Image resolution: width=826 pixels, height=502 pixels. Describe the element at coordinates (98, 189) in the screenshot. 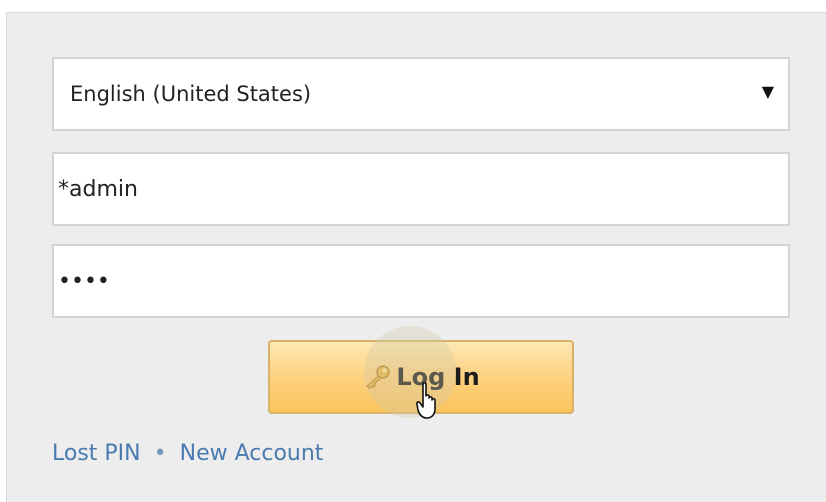

I see `username-value: *admin` at that location.